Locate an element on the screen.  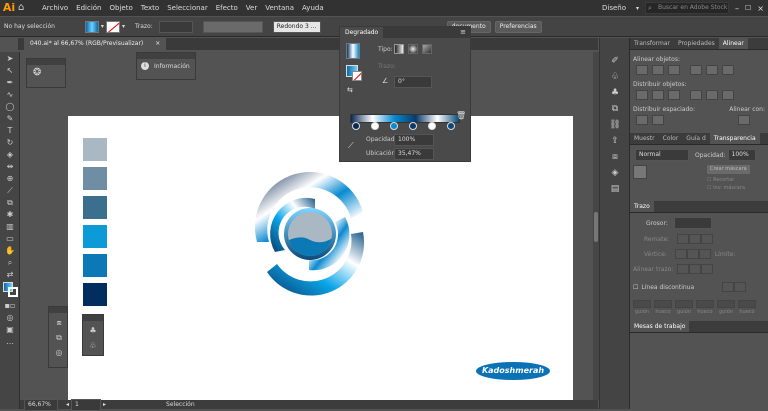
brushes-icon: ♧ is located at coordinates (615, 77).